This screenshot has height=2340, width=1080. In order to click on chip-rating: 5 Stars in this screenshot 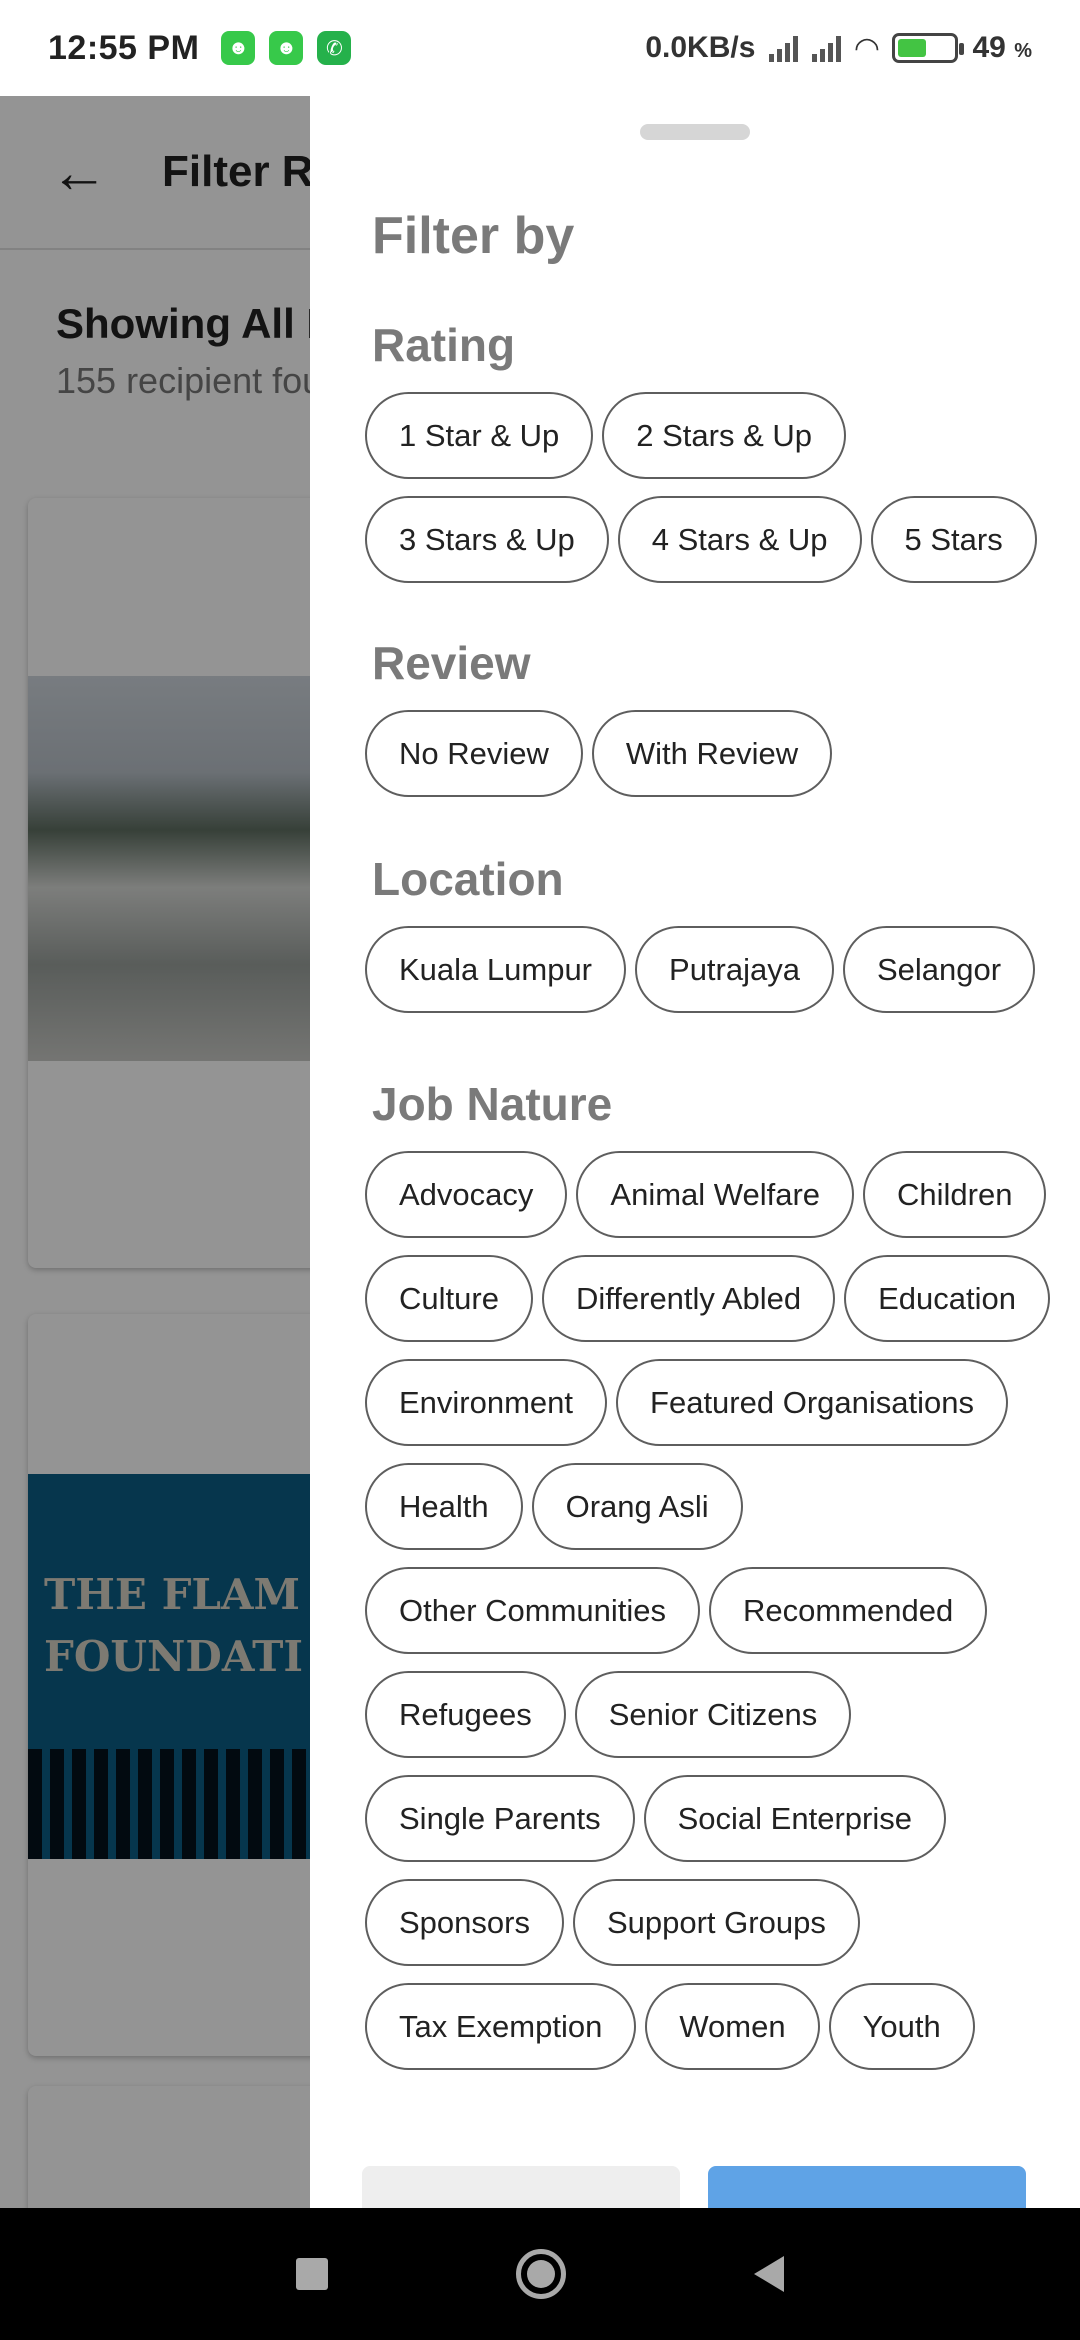, I will do `click(953, 539)`.